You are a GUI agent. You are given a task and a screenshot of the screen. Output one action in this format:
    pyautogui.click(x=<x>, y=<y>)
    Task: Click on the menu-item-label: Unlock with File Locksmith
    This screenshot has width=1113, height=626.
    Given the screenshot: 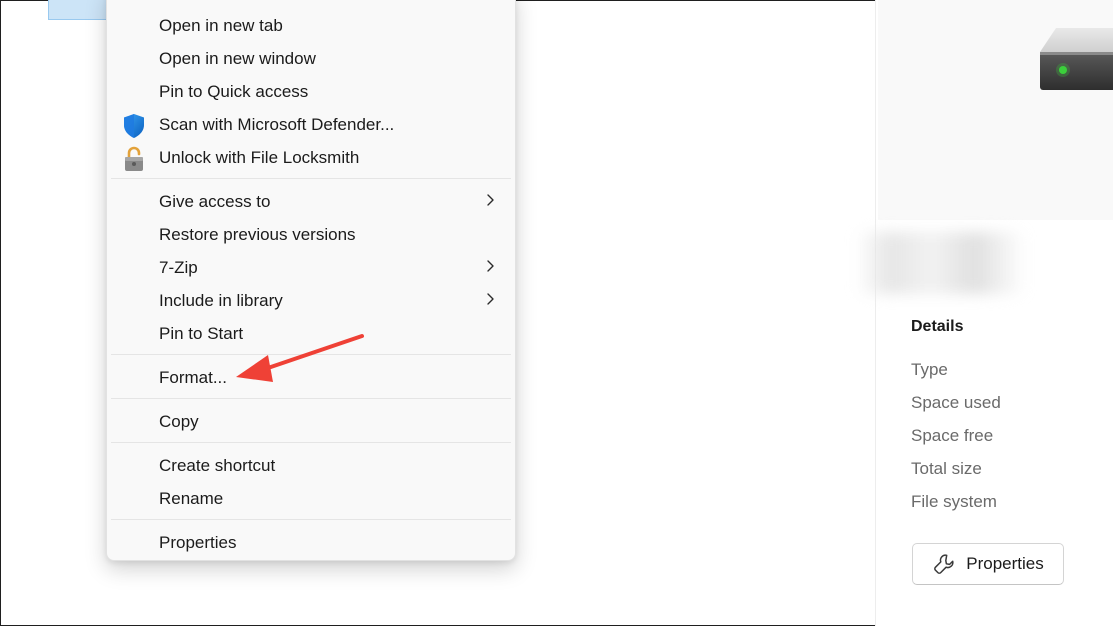 What is the action you would take?
    pyautogui.click(x=259, y=157)
    